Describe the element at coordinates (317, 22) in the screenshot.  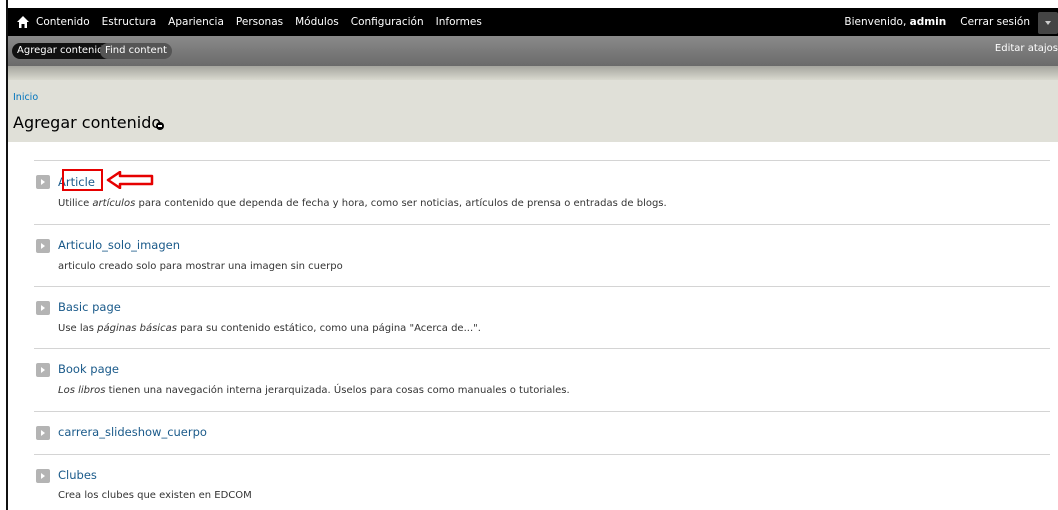
I see `menu-item-modulos: Módulos` at that location.